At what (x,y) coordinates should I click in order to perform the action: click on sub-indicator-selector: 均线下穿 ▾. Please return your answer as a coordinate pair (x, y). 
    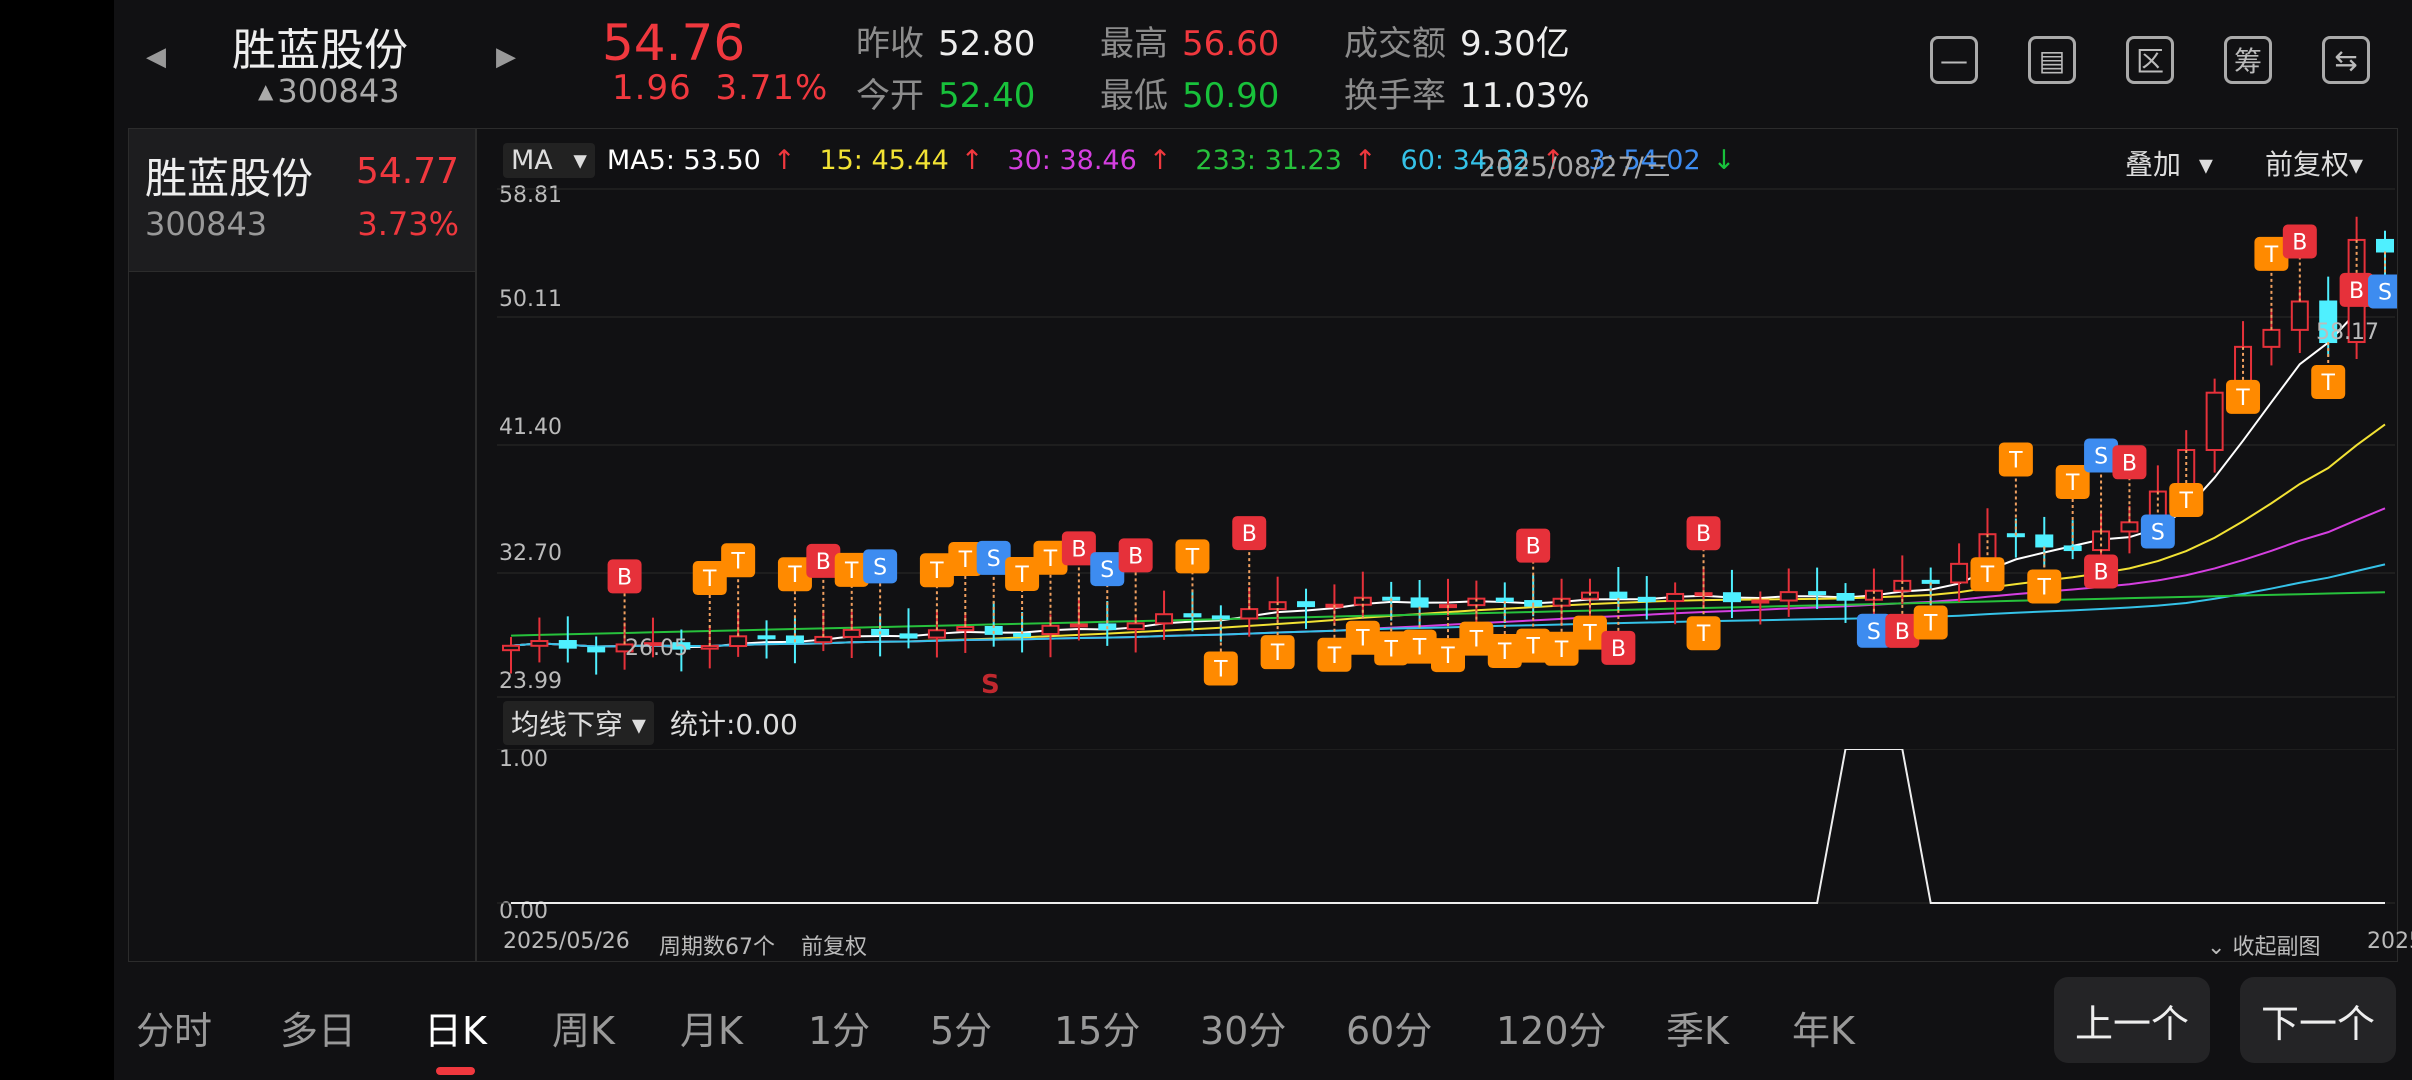
    Looking at the image, I should click on (578, 723).